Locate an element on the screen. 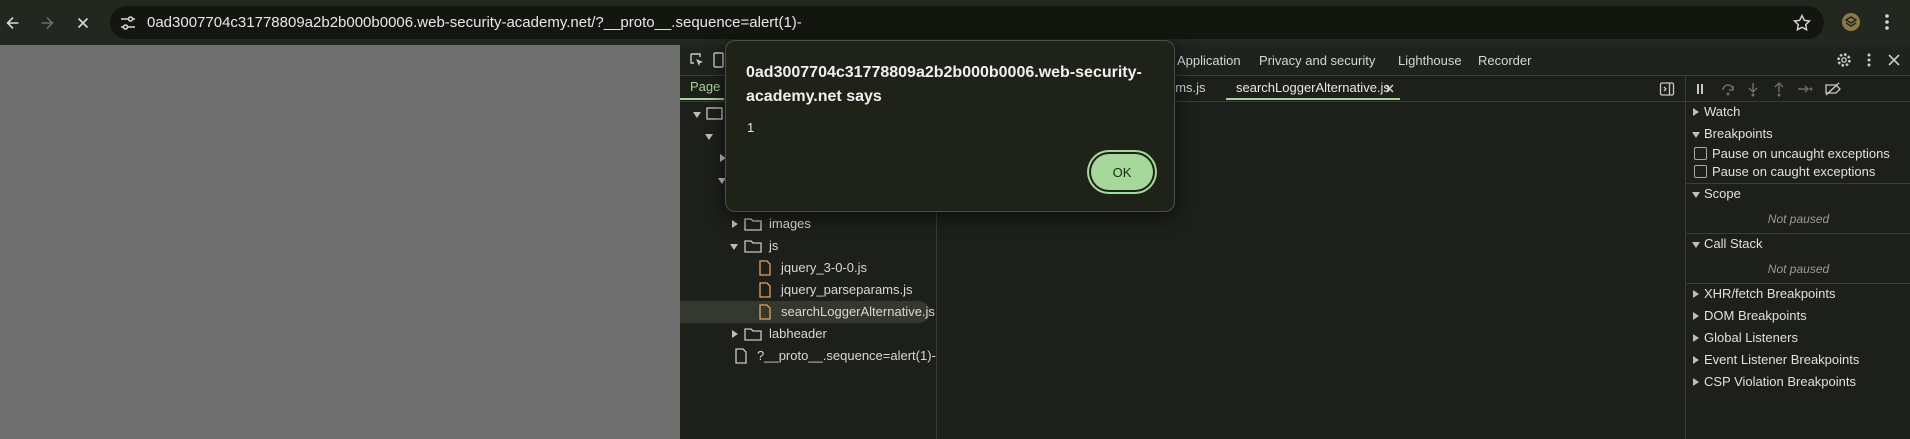  section-label: Event Listener Breakpoints is located at coordinates (1782, 359).